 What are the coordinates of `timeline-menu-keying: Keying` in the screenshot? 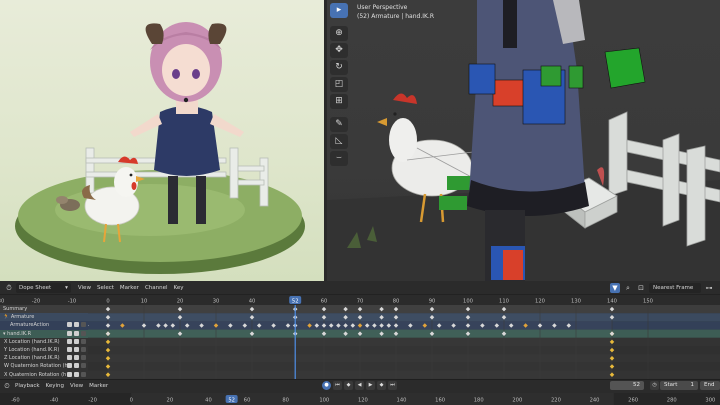 It's located at (55, 386).